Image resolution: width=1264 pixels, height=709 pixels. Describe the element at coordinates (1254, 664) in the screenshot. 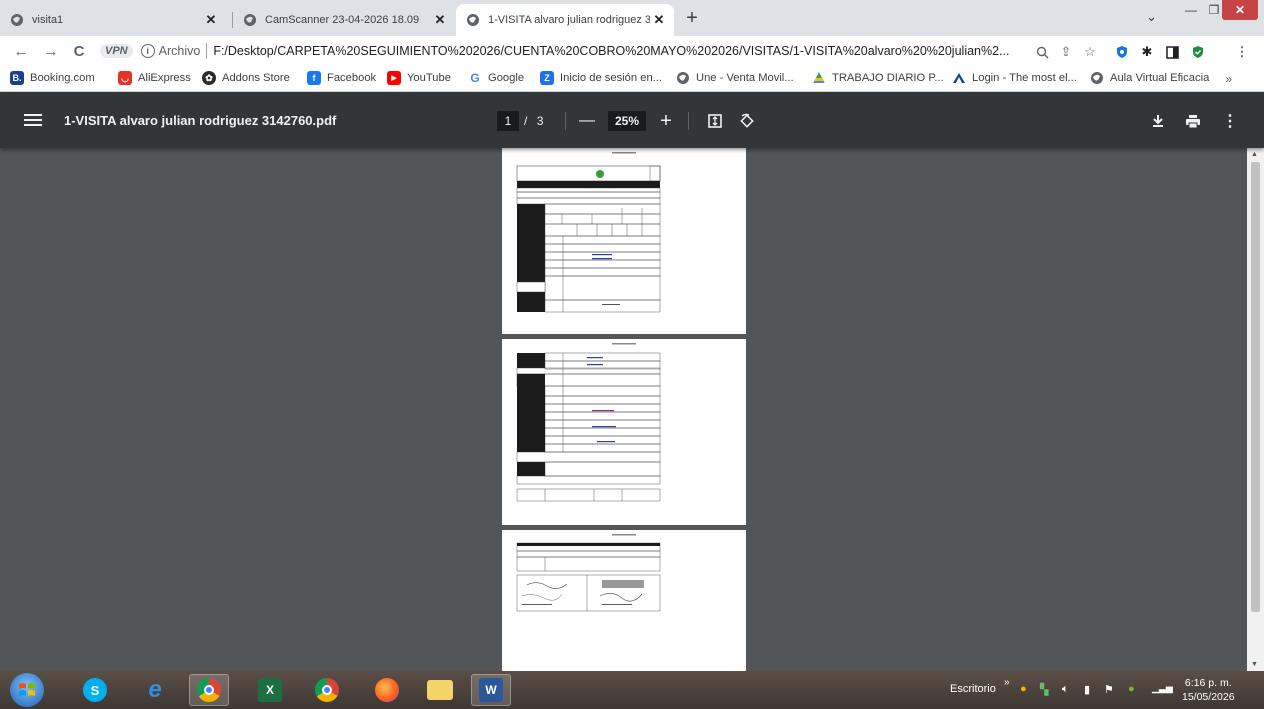

I see `scroll-down-arrow-icon: ▼` at that location.